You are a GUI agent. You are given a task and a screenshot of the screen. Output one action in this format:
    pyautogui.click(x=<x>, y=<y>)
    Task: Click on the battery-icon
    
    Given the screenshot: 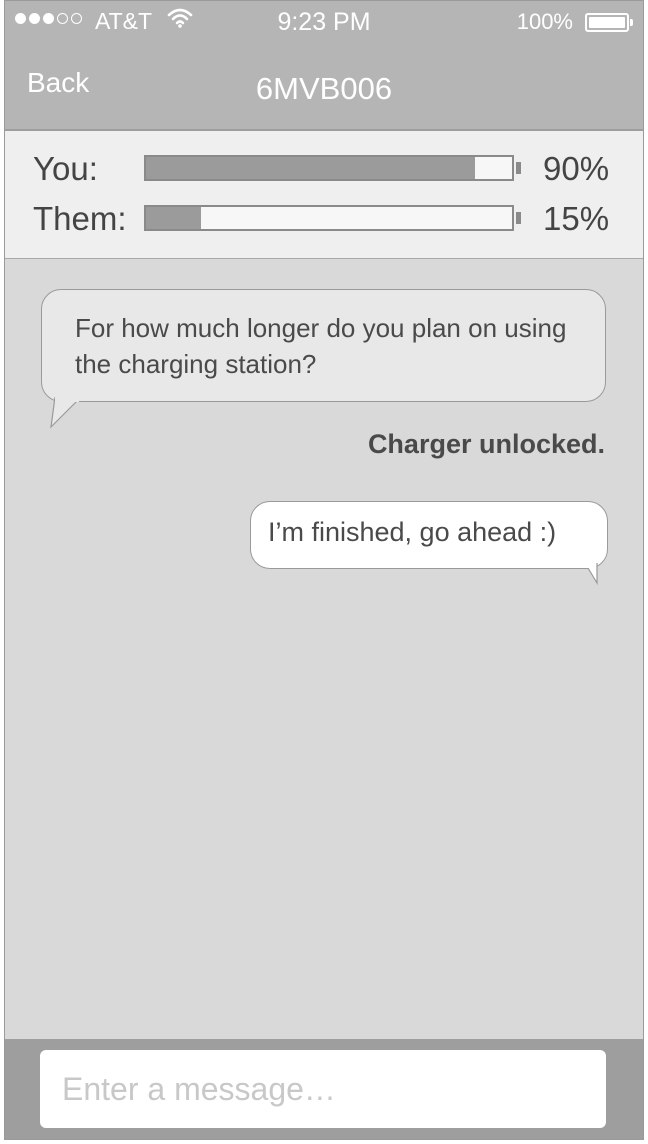 What is the action you would take?
    pyautogui.click(x=609, y=22)
    